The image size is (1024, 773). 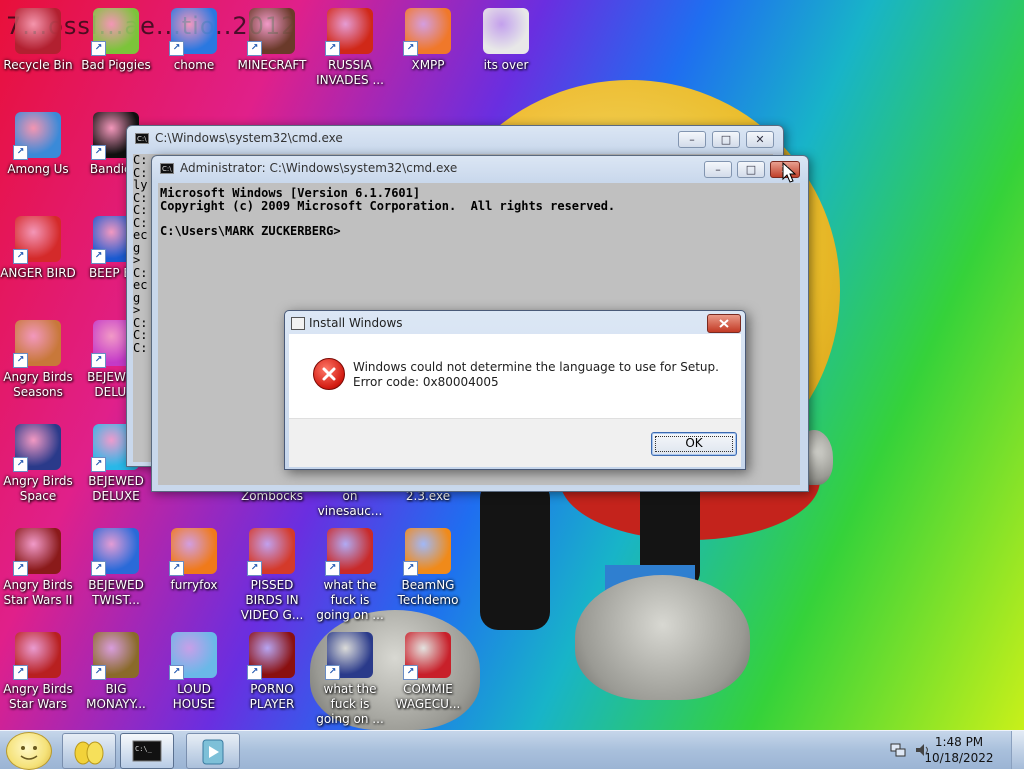 I want to click on desktop-icon: ↗ chome, so click(x=194, y=40).